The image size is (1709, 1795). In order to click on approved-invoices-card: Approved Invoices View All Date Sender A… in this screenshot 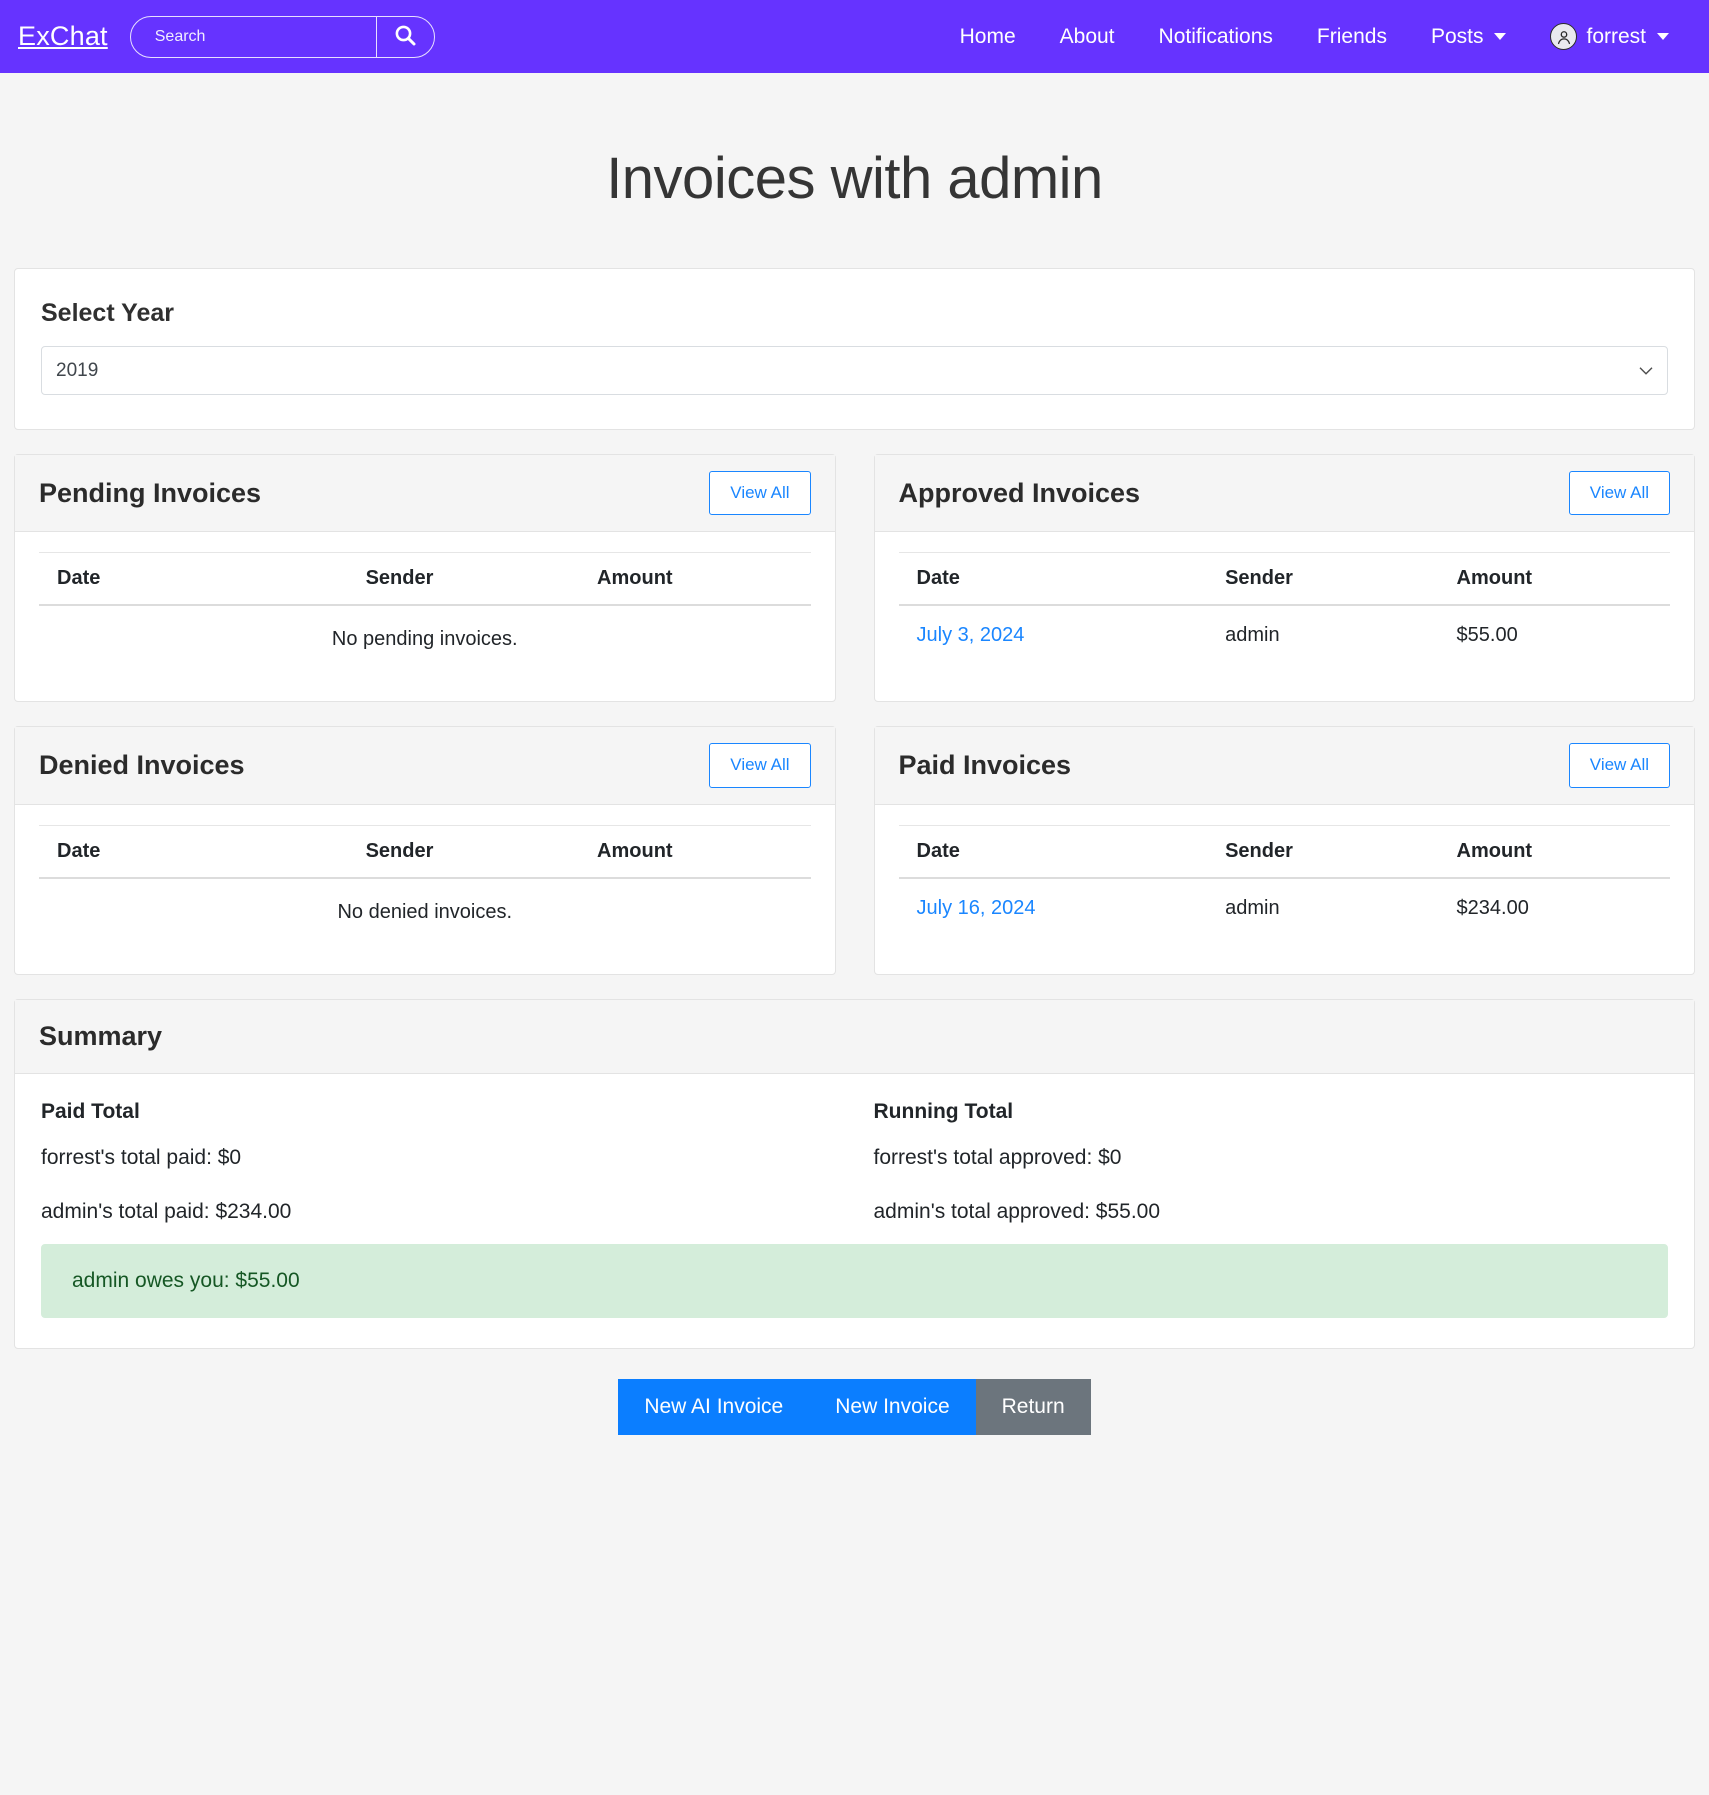, I will do `click(1284, 578)`.